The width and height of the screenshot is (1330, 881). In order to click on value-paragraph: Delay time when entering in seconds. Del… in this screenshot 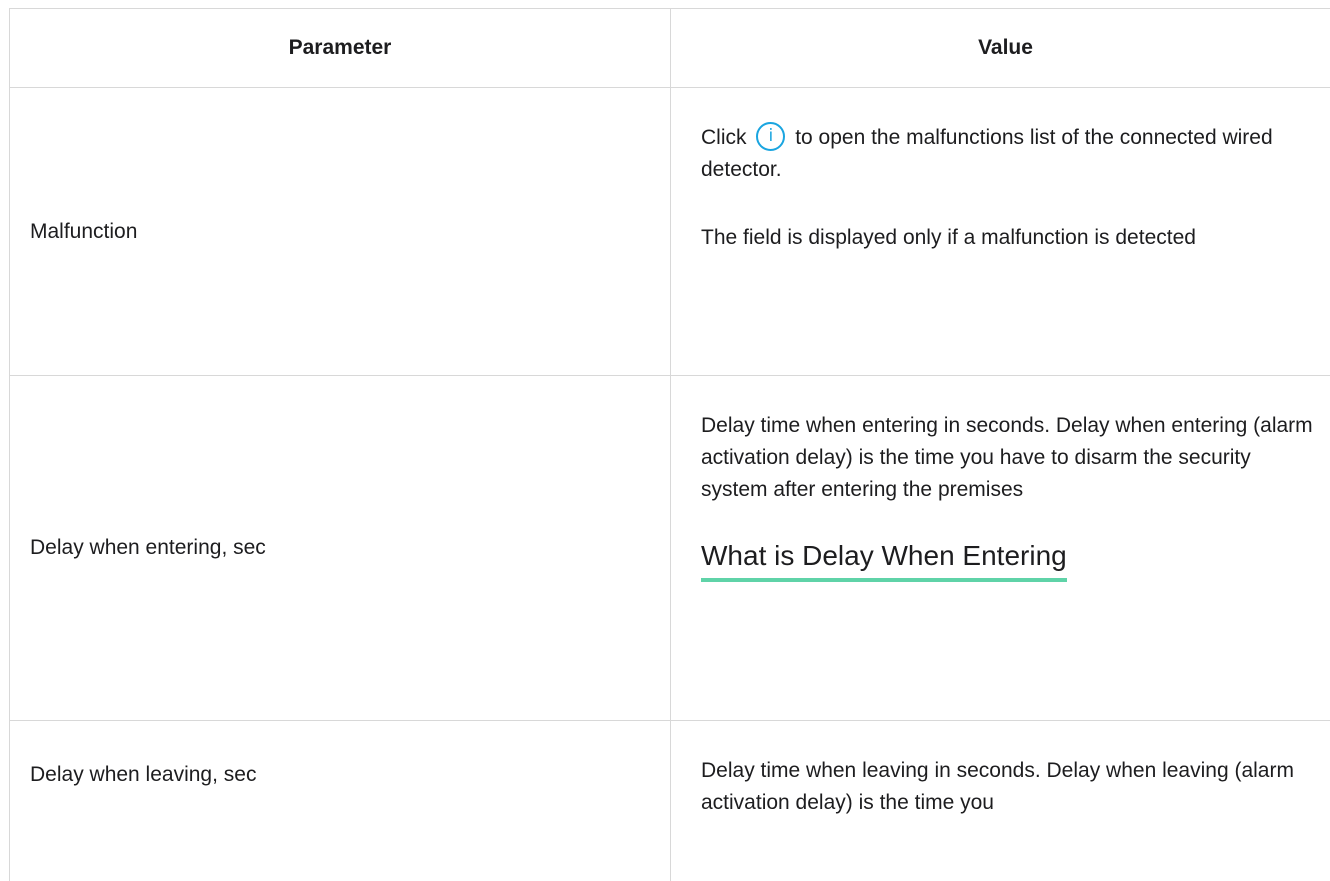, I will do `click(1007, 457)`.